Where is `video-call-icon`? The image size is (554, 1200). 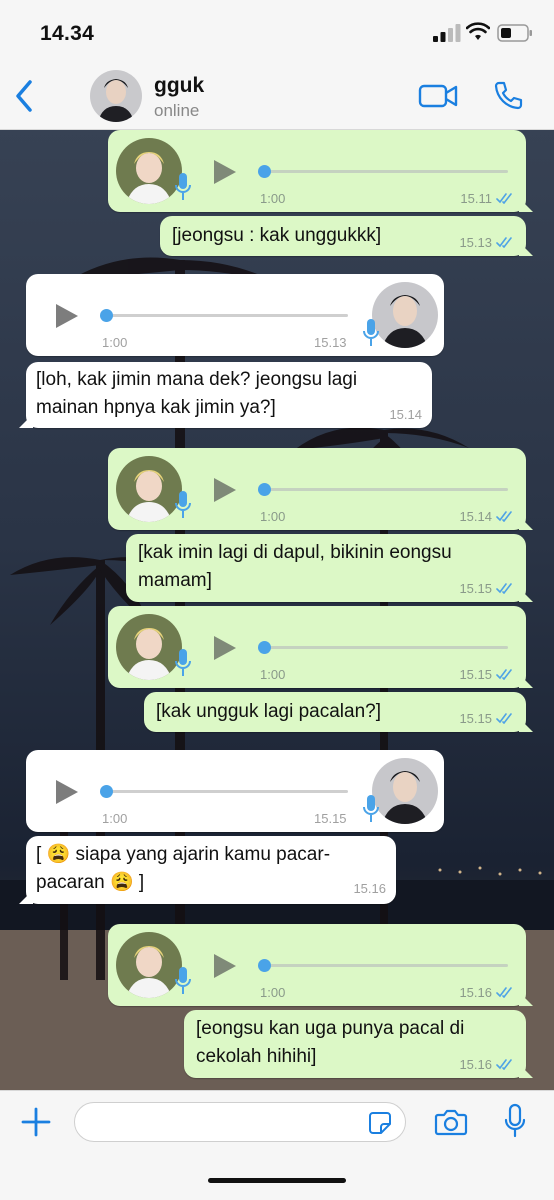
video-call-icon is located at coordinates (438, 96).